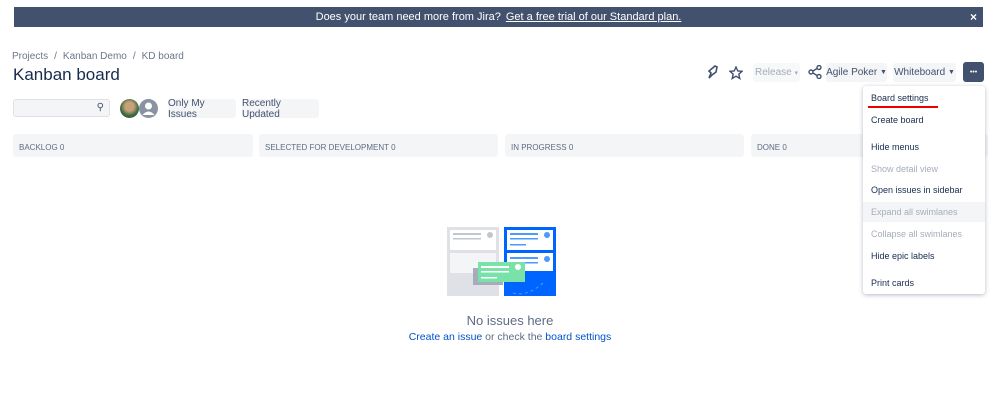  I want to click on share-icon, so click(815, 72).